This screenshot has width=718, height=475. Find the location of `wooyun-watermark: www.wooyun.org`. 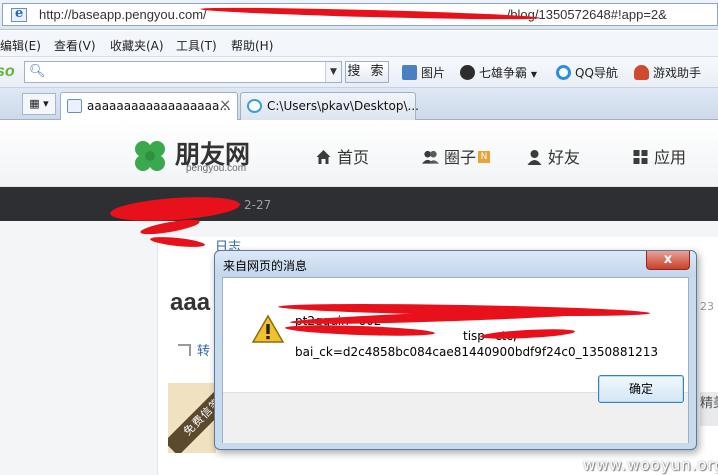

wooyun-watermark: www.wooyun.org is located at coordinates (650, 465).